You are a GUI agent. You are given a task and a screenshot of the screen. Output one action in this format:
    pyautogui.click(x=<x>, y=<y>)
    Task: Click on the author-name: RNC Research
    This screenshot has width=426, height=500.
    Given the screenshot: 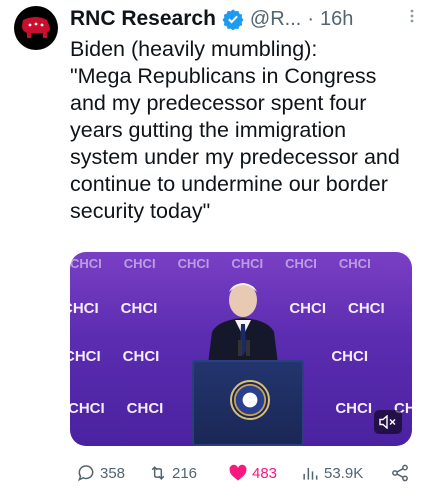 What is the action you would take?
    pyautogui.click(x=143, y=19)
    